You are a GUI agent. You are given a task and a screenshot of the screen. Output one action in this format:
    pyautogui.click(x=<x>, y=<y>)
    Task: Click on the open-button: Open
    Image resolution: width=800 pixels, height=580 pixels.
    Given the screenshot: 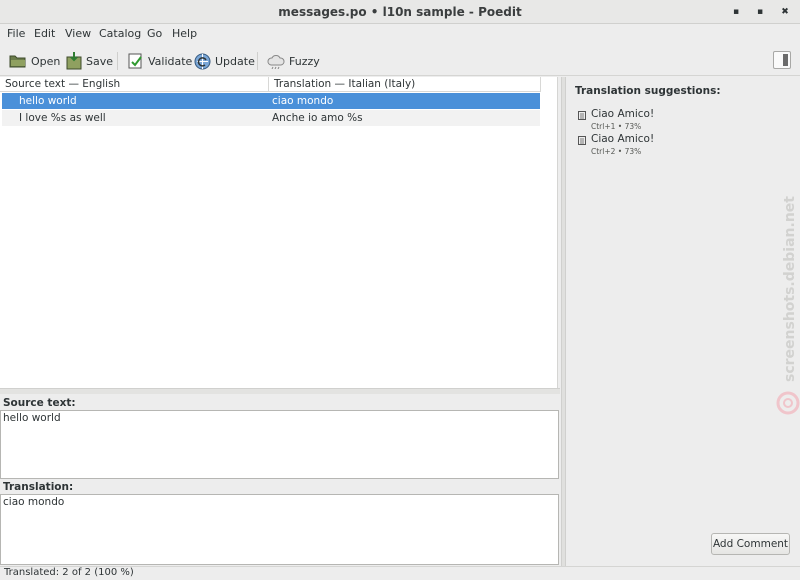 What is the action you would take?
    pyautogui.click(x=34, y=61)
    